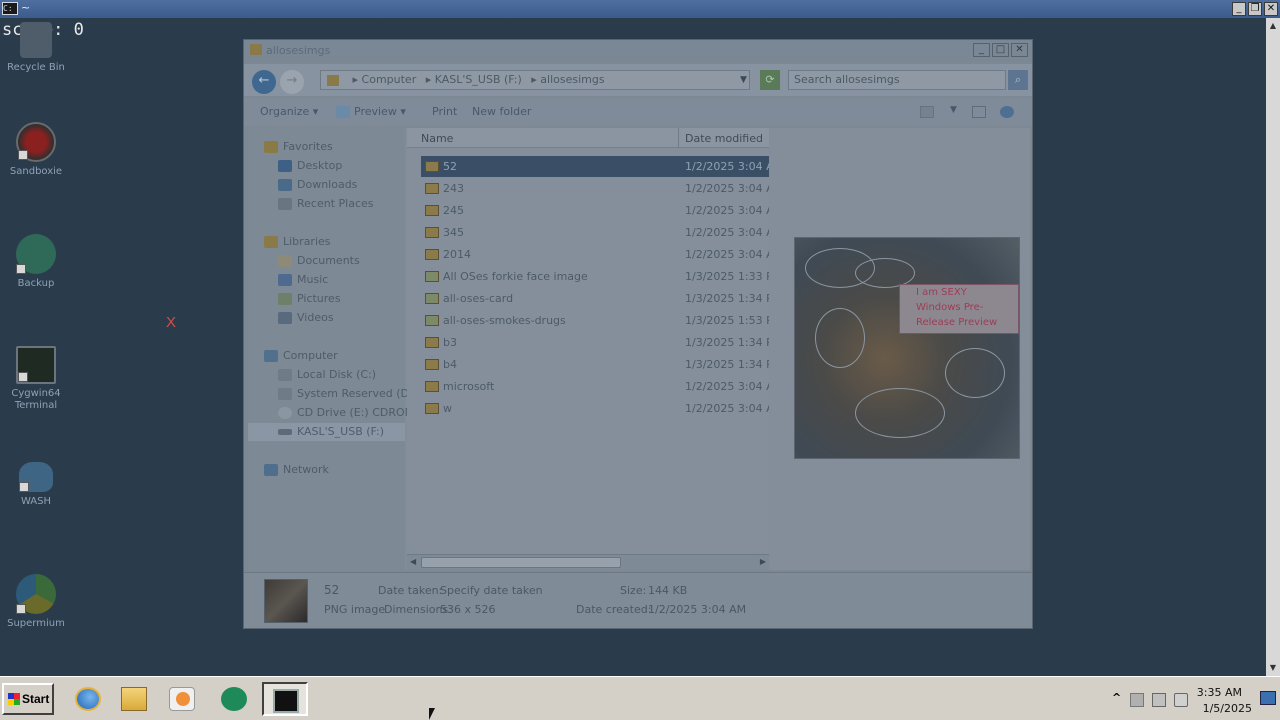 The width and height of the screenshot is (1280, 720). Describe the element at coordinates (1273, 26) in the screenshot. I see `scroll-up-icon: ▲` at that location.